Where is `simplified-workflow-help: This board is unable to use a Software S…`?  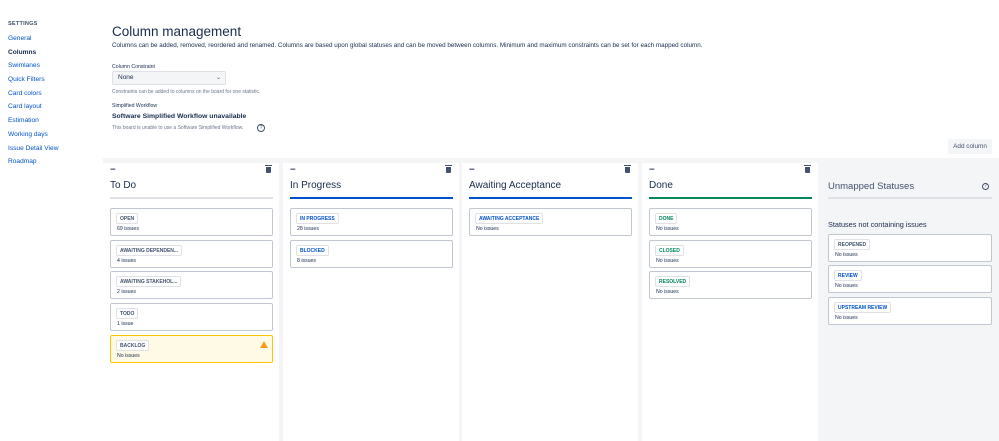 simplified-workflow-help: This board is unable to use a Software S… is located at coordinates (178, 128).